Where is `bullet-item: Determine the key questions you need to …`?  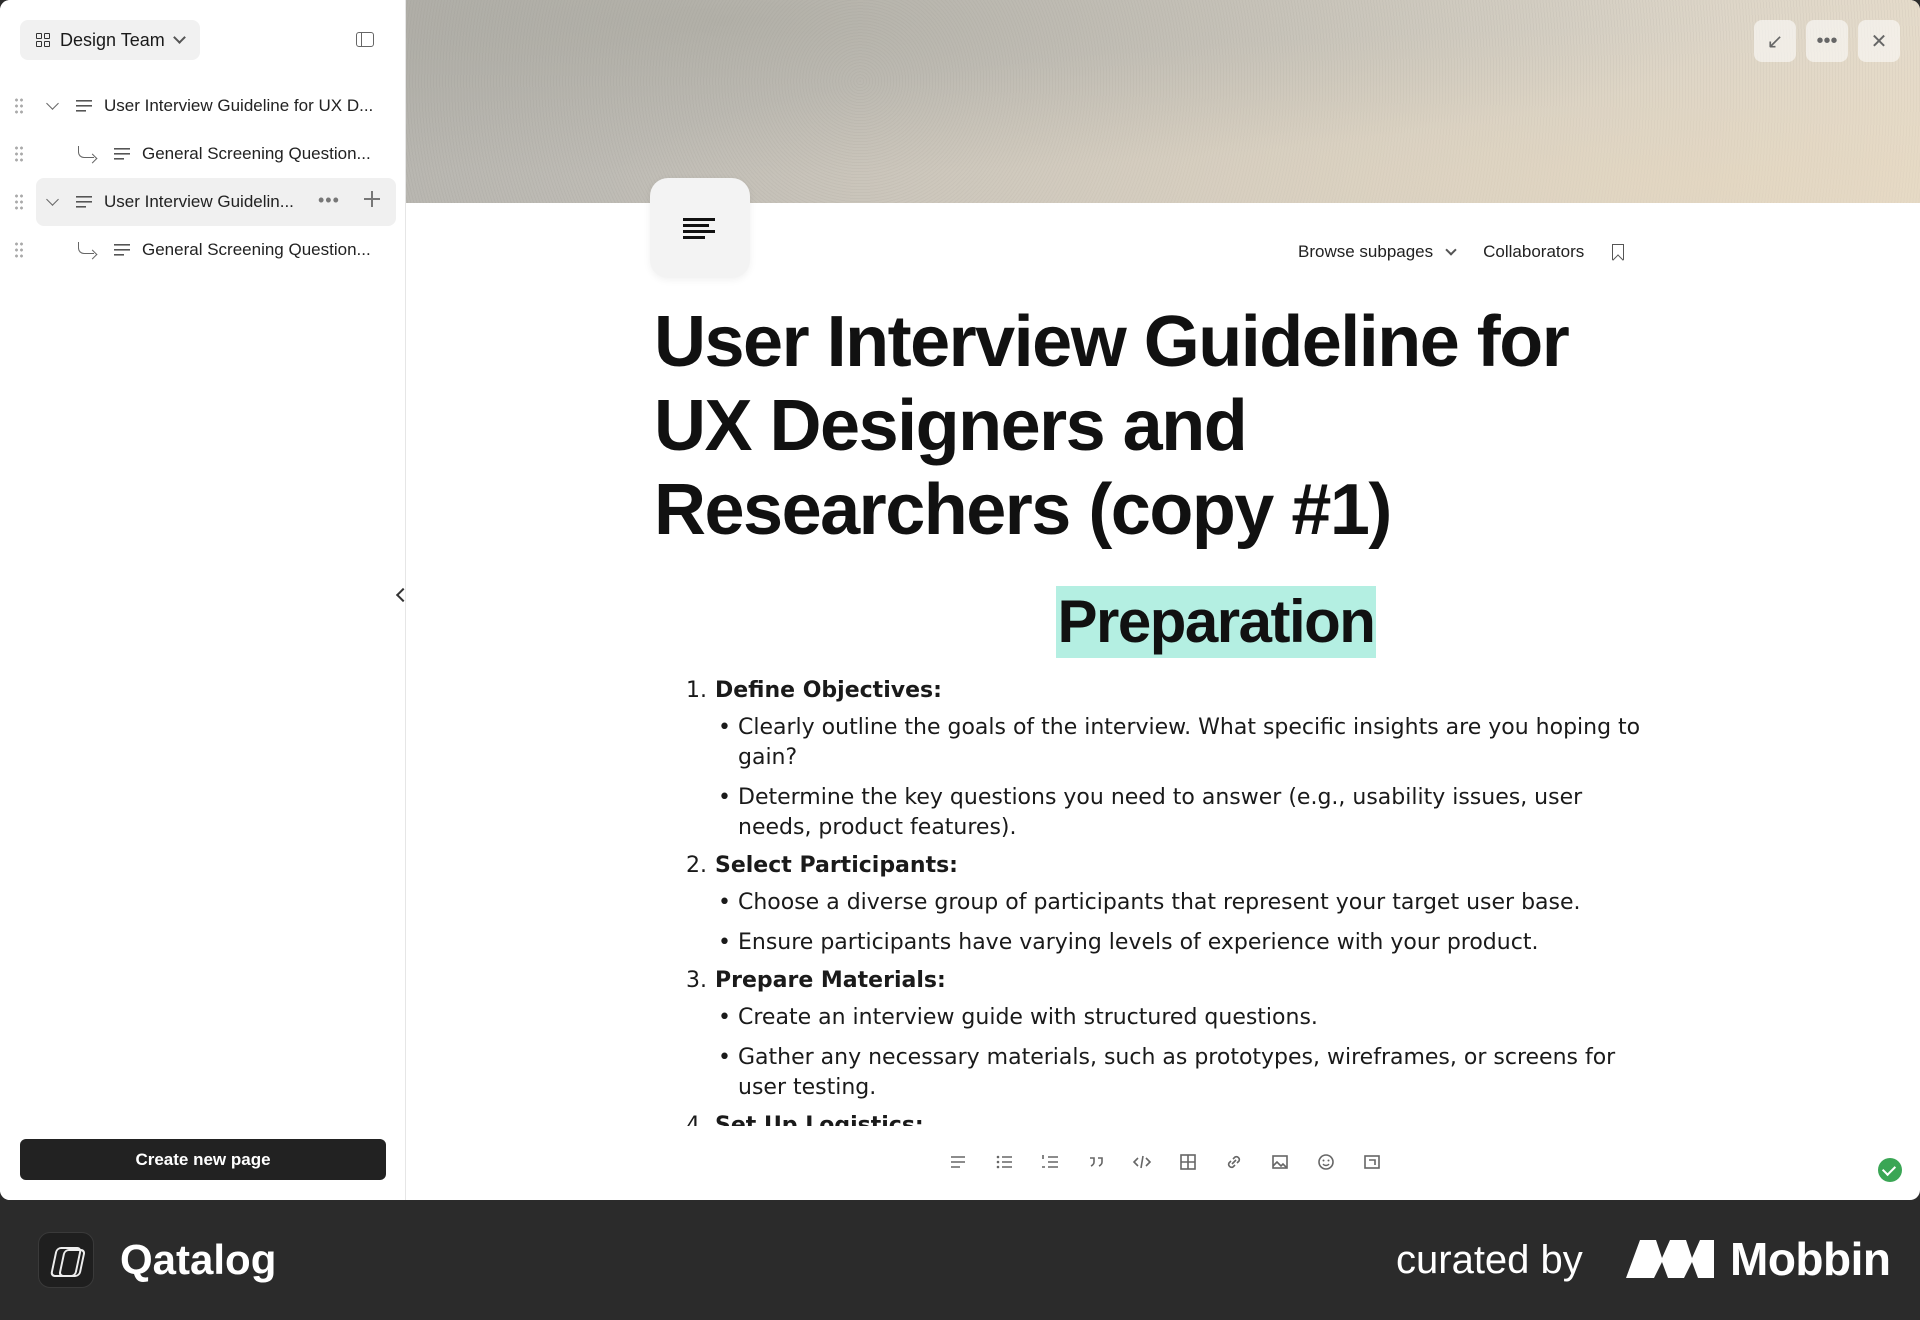
bullet-item: Determine the key questions you need to … is located at coordinates (1187, 813).